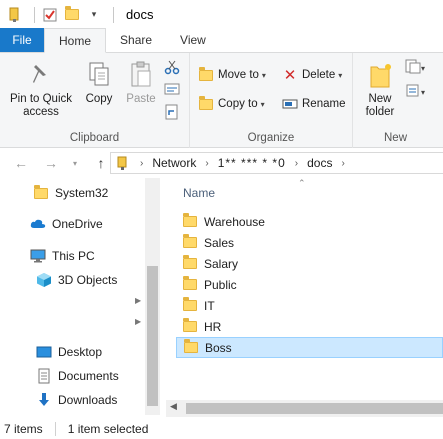 This screenshot has height=439, width=443. I want to click on nav-item-documents: Documents, so click(77, 376).